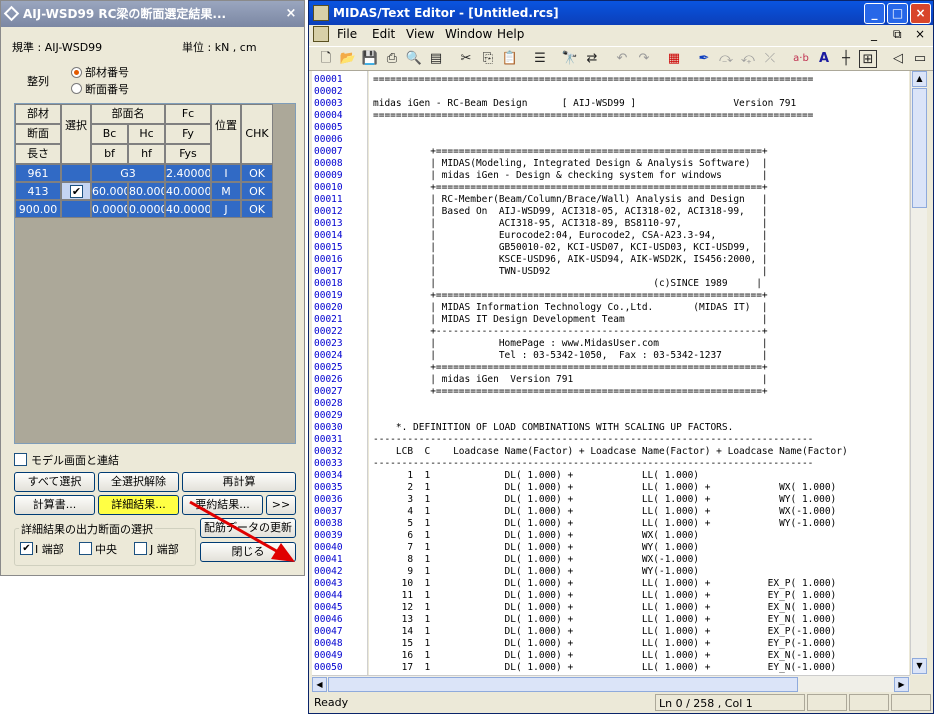 The height and width of the screenshot is (714, 934). Describe the element at coordinates (54, 482) in the screenshot. I see `select-all-button: すべて選択` at that location.